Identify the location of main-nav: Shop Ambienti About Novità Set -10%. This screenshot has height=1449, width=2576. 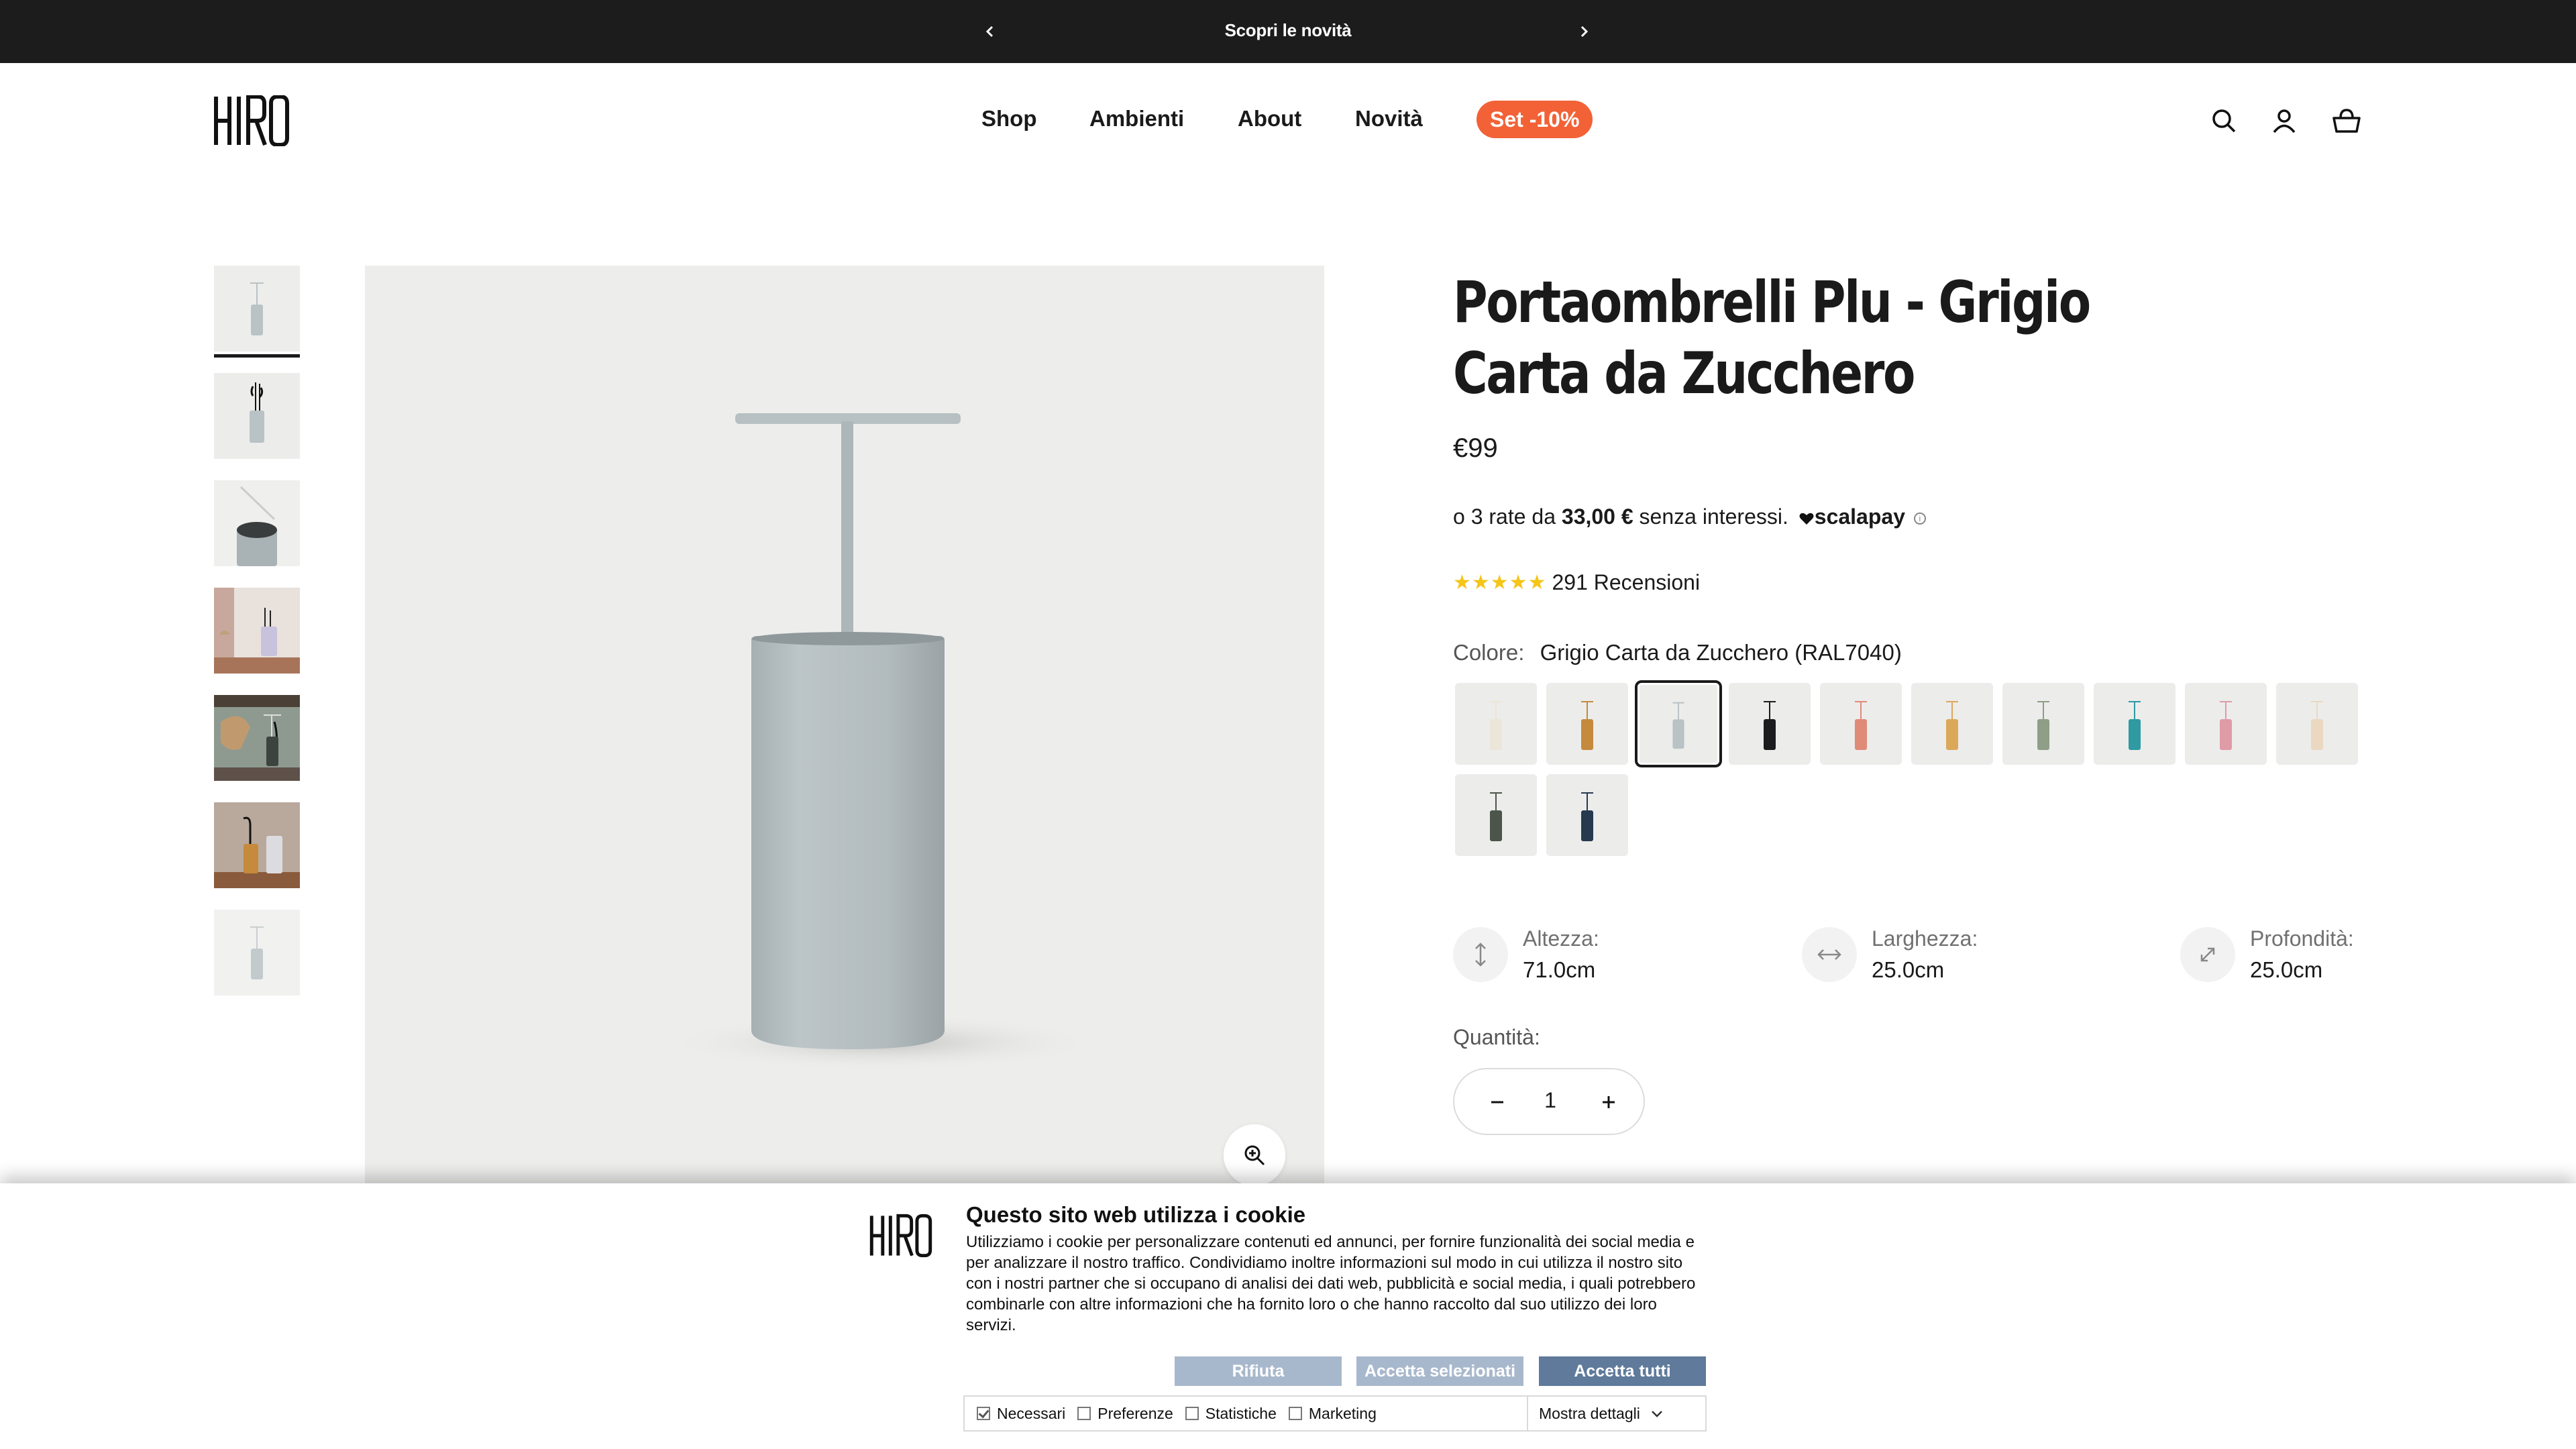
(1288, 120).